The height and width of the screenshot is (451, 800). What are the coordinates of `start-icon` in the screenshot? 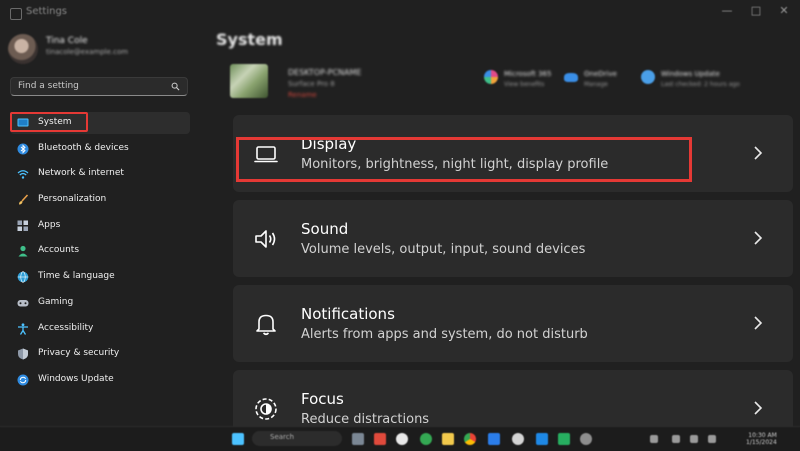 It's located at (238, 439).